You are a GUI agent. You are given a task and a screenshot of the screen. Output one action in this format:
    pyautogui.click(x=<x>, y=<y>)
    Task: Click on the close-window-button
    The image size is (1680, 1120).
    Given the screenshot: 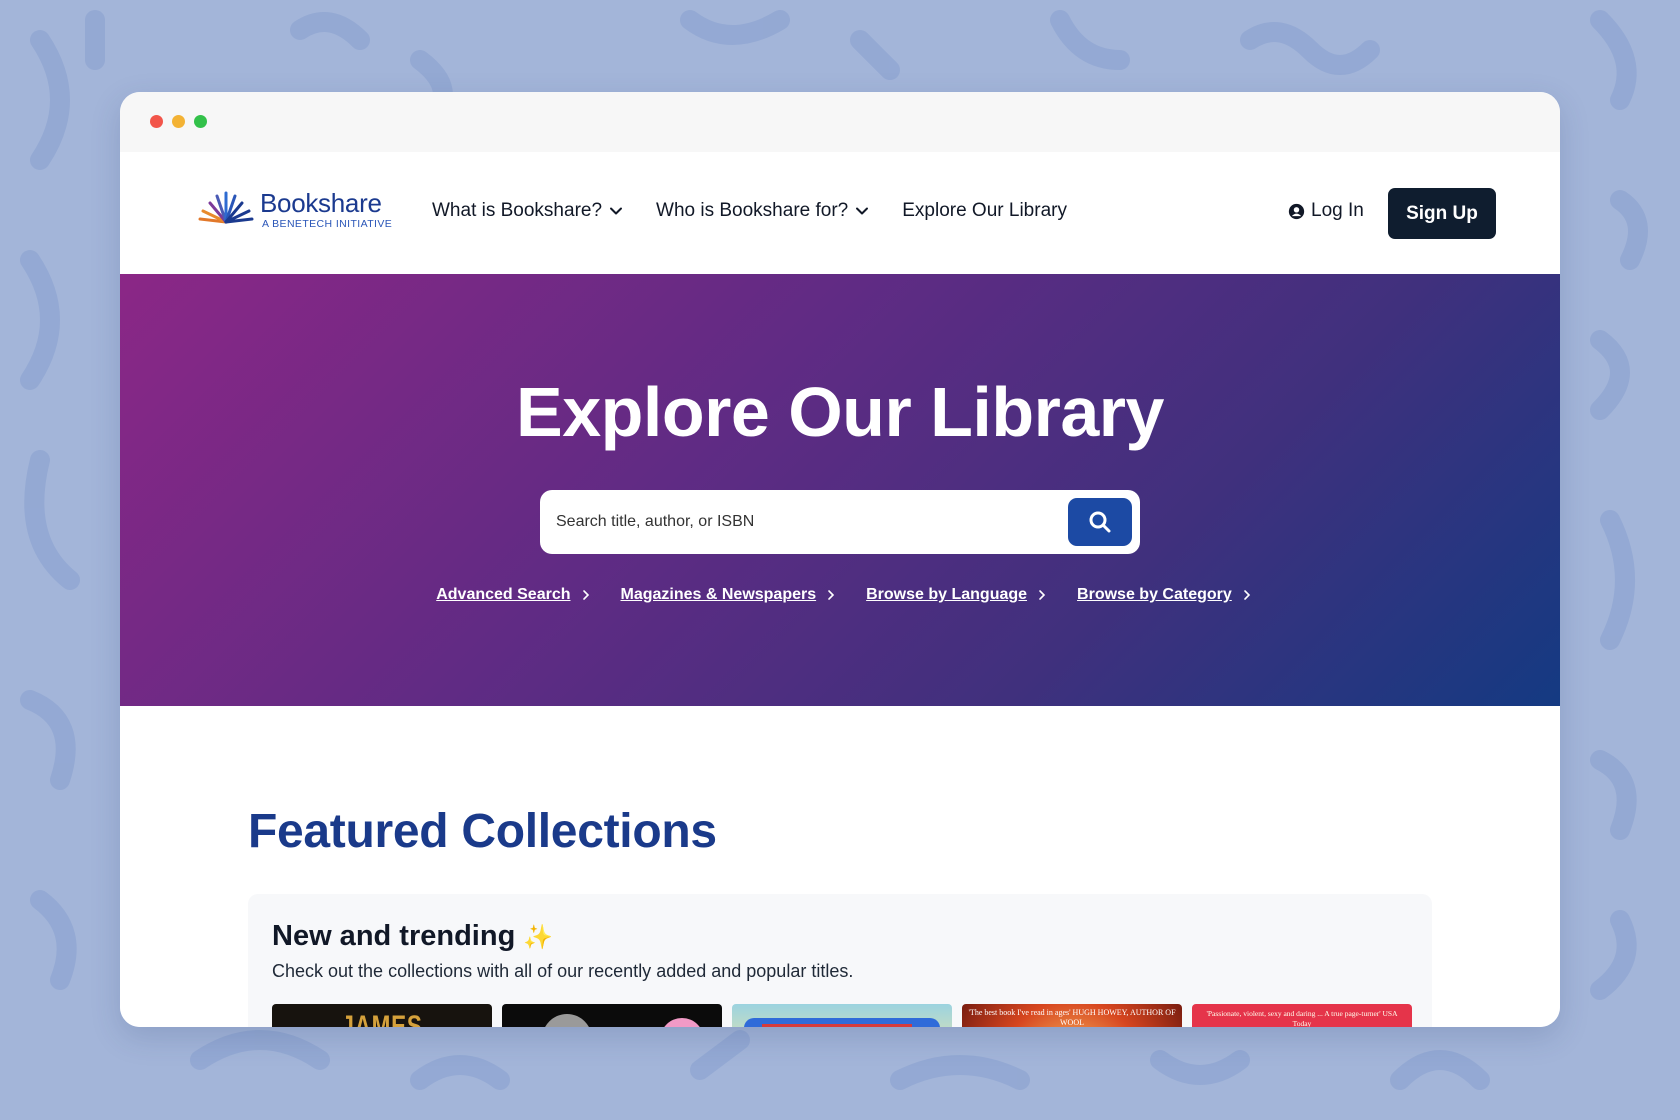 What is the action you would take?
    pyautogui.click(x=156, y=121)
    